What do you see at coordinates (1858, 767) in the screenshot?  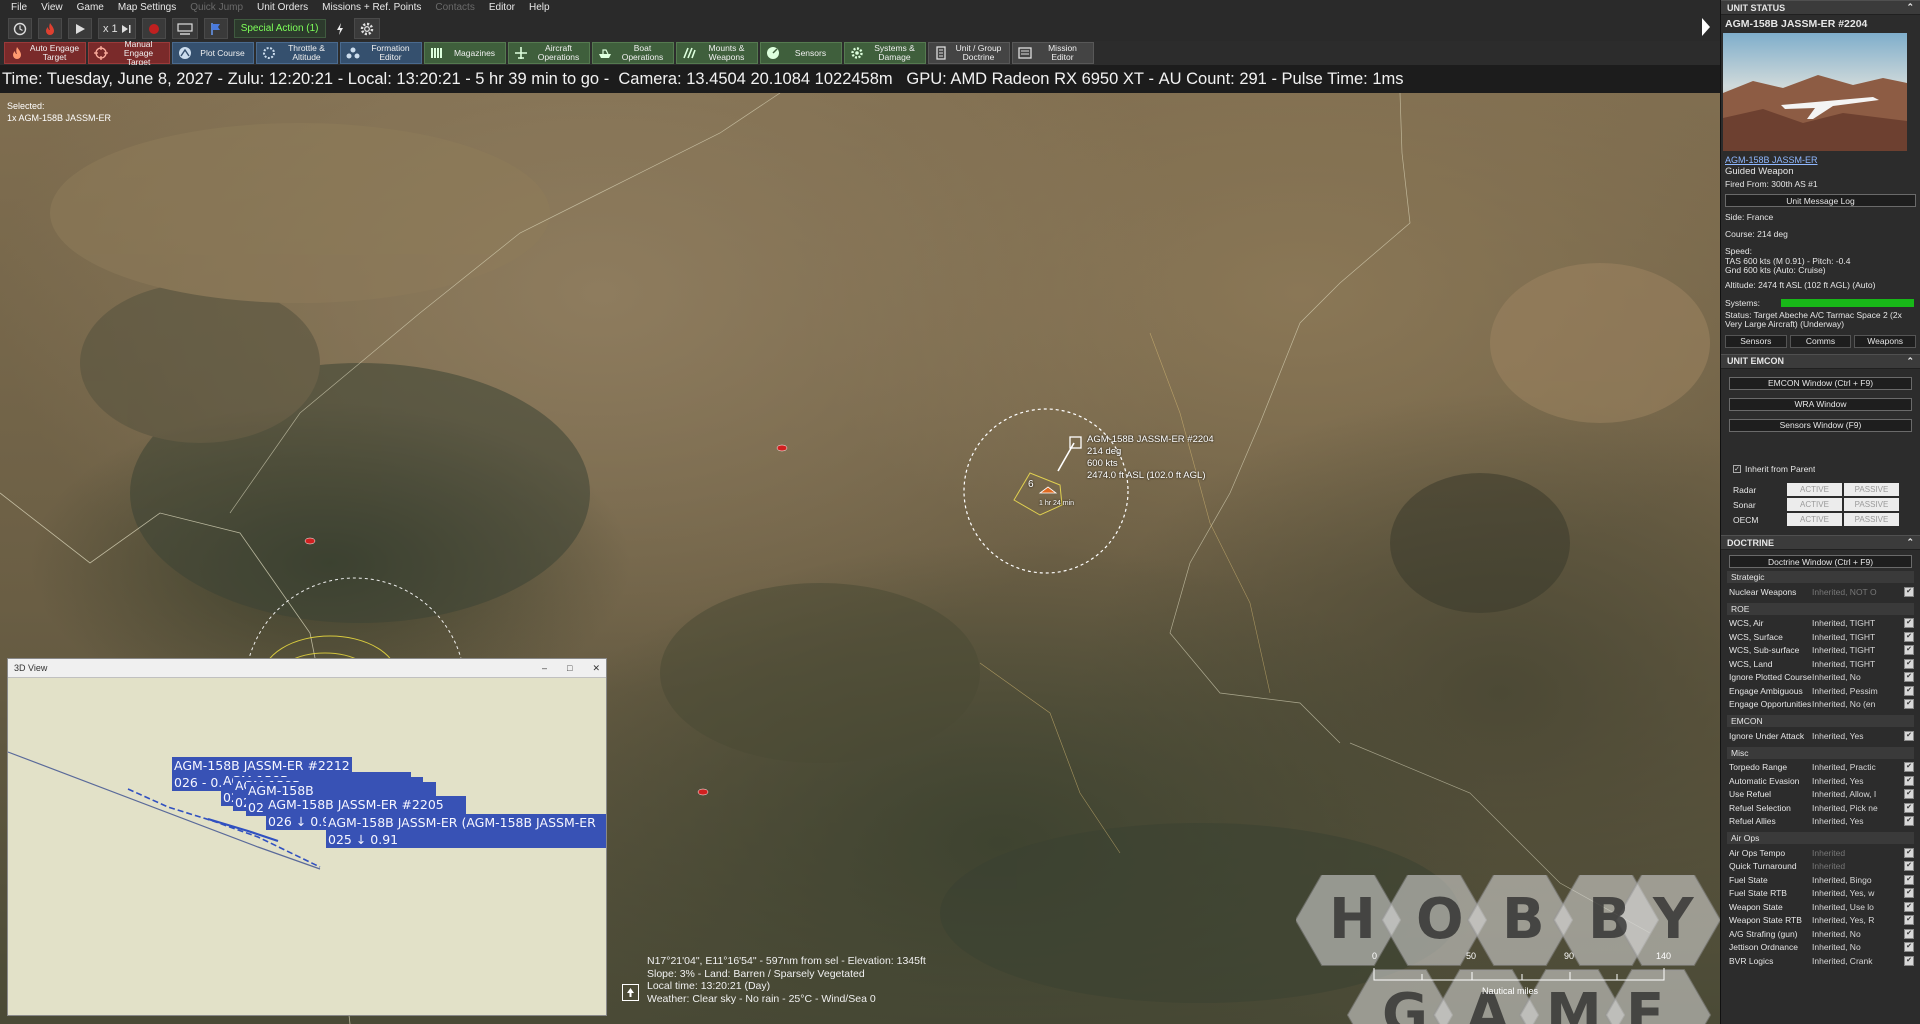 I see `doctrine-setting-value: Inherited, Practic` at bounding box center [1858, 767].